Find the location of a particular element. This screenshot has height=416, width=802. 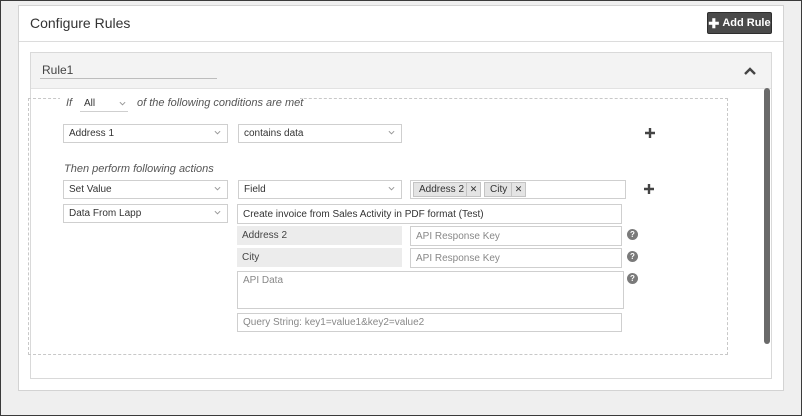

actions-heading: Then perform following actions is located at coordinates (139, 169).